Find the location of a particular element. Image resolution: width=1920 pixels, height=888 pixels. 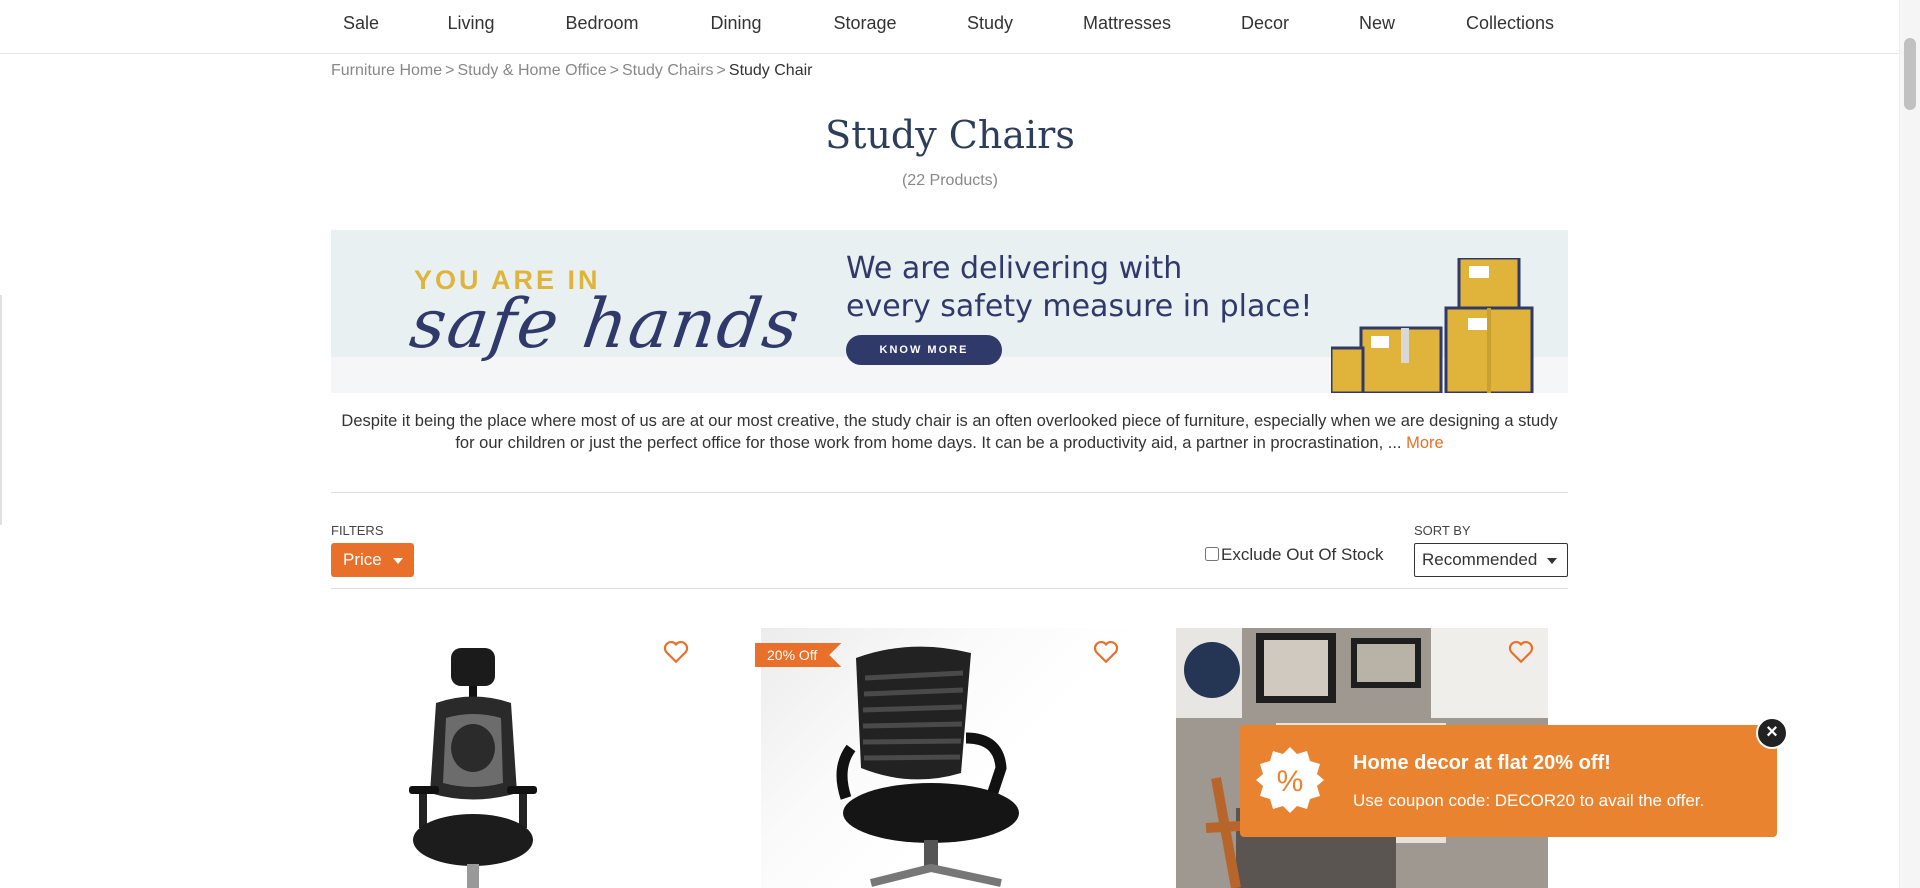

delivery-boxes-illustration is located at coordinates (1432, 325).